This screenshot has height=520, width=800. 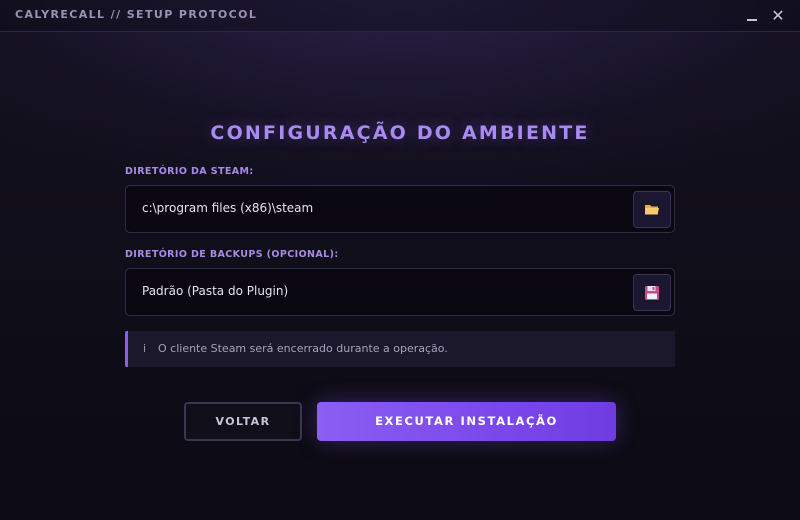 I want to click on page-title: CONFIGURAÇÃO DO AMBIENTE, so click(x=400, y=133).